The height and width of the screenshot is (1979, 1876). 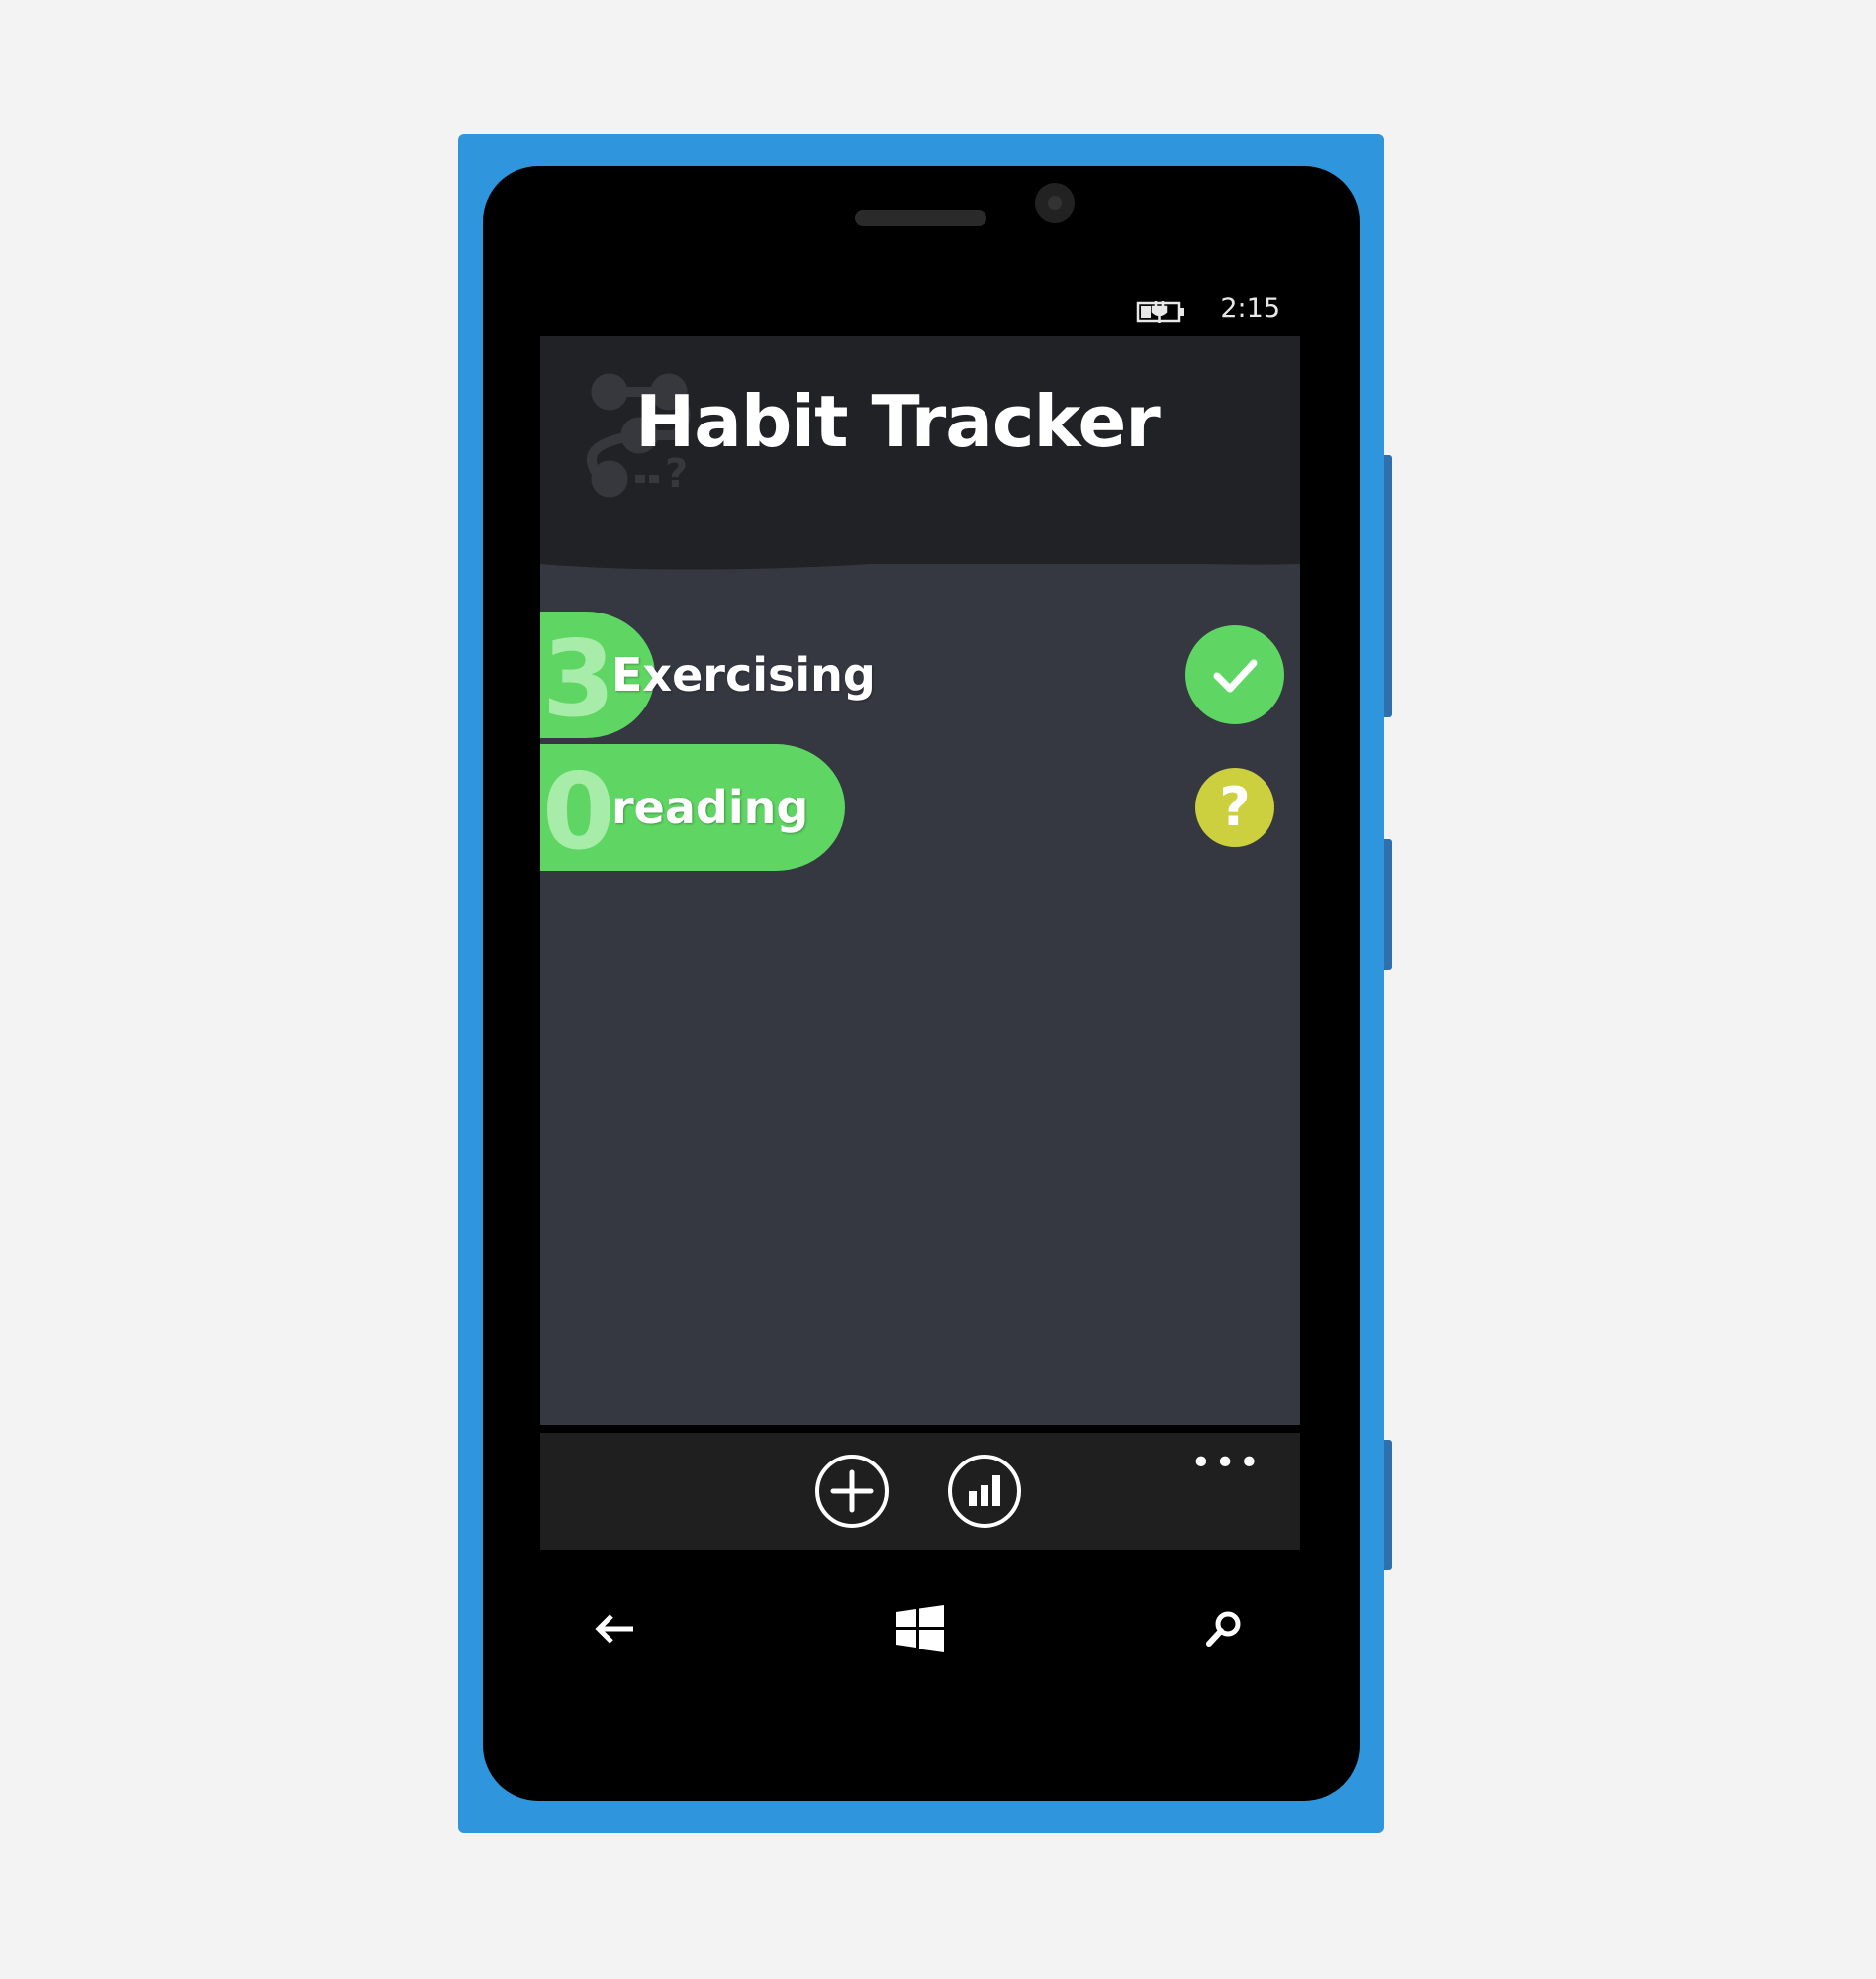 What do you see at coordinates (1388, 586) in the screenshot?
I see `side-button-upper` at bounding box center [1388, 586].